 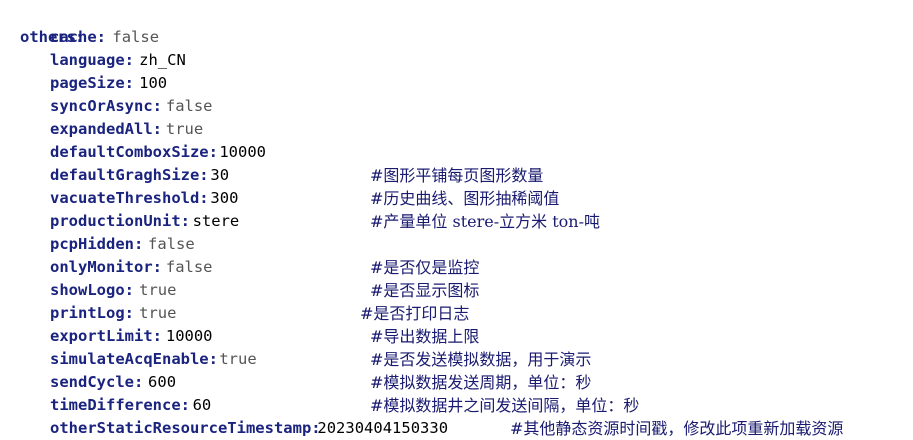 I want to click on config-comment: #历史曲线、图形抽稀阈值, so click(x=465, y=198).